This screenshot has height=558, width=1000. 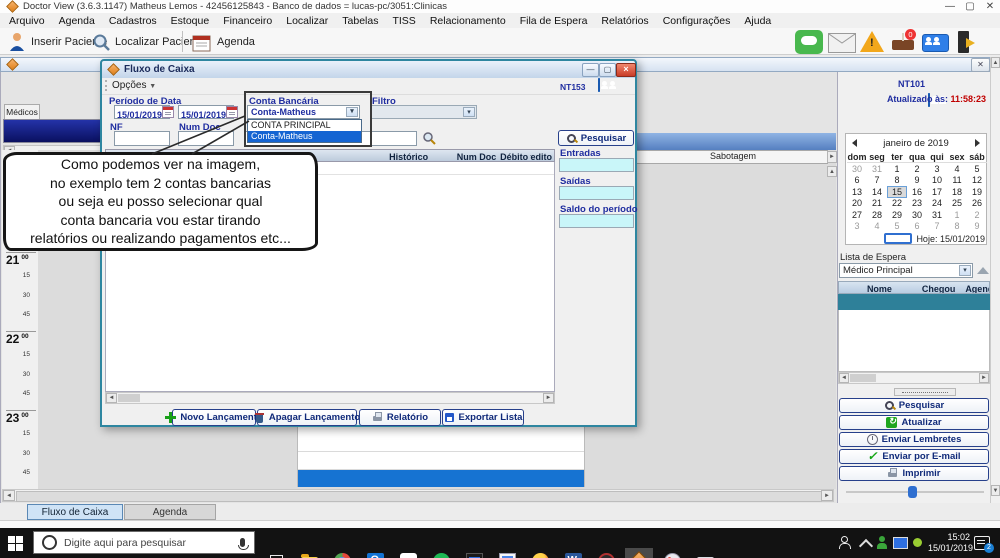 What do you see at coordinates (917, 542) in the screenshot?
I see `tray-status-dot-icon` at bounding box center [917, 542].